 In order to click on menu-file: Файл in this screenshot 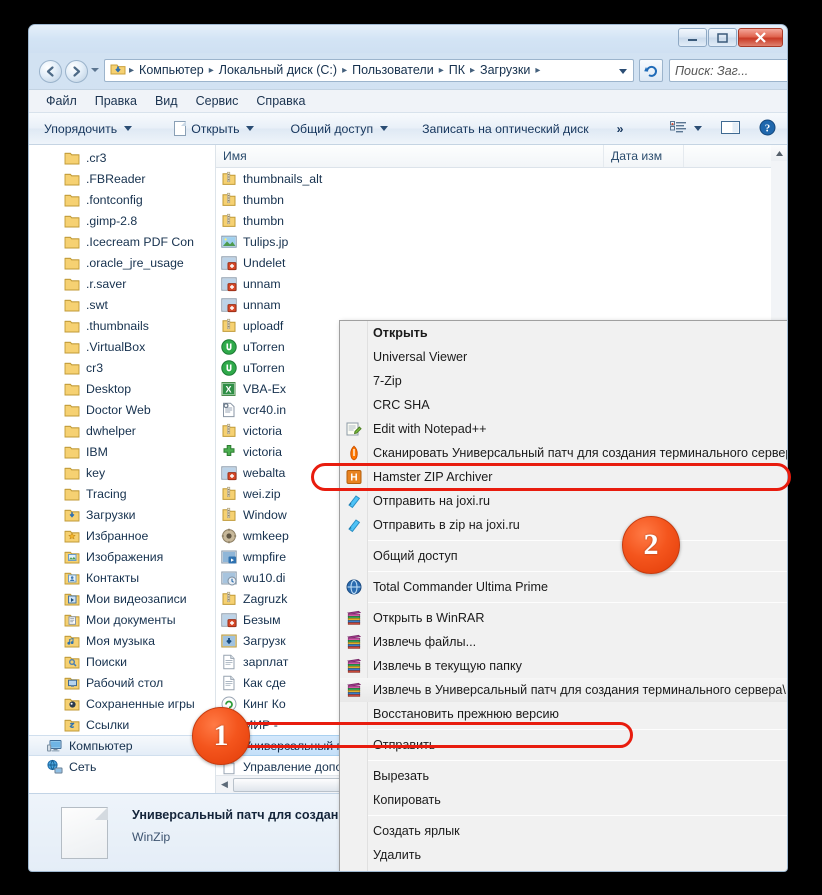, I will do `click(61, 101)`.